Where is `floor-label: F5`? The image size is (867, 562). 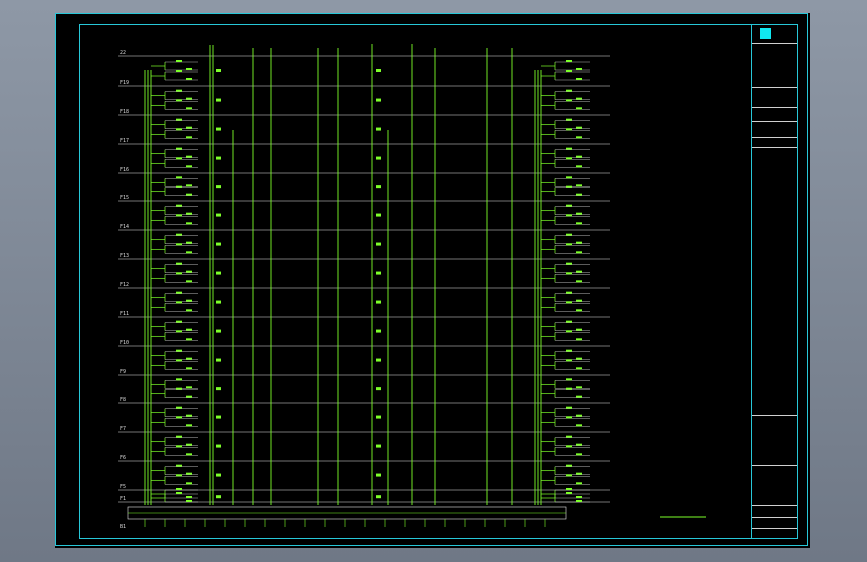 floor-label: F5 is located at coordinates (123, 487).